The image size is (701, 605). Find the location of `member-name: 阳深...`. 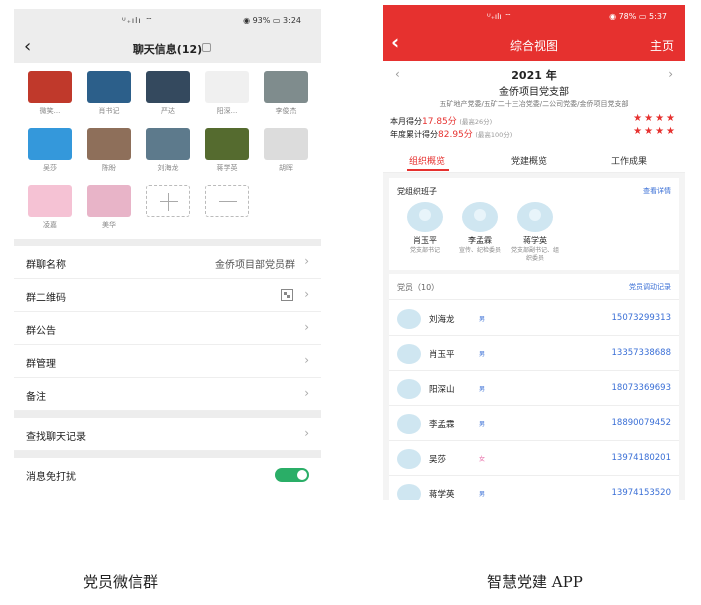

member-name: 阳深... is located at coordinates (227, 111).